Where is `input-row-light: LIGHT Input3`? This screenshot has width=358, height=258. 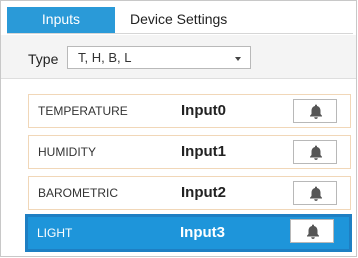 input-row-light: LIGHT Input3 is located at coordinates (188, 233).